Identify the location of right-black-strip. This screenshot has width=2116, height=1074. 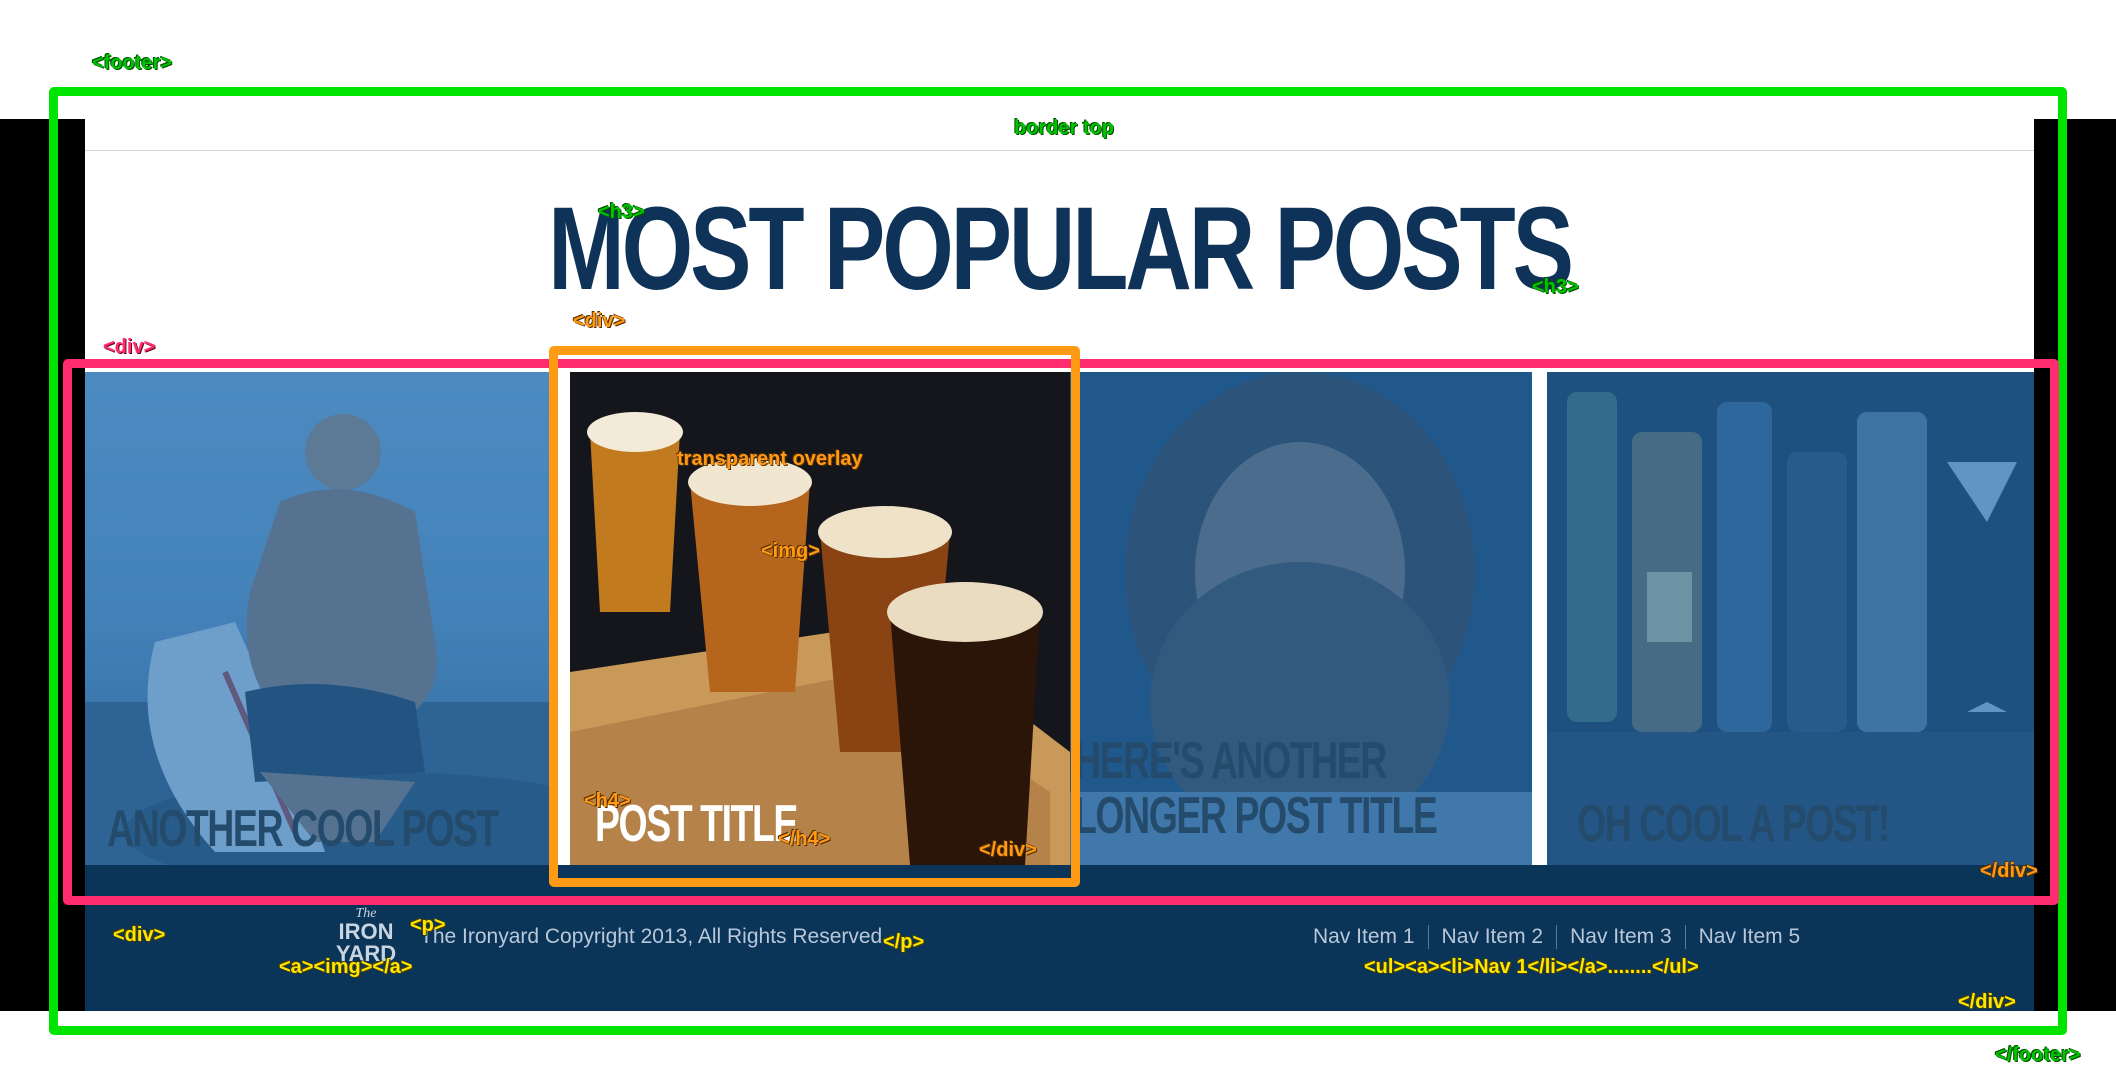
(2075, 565).